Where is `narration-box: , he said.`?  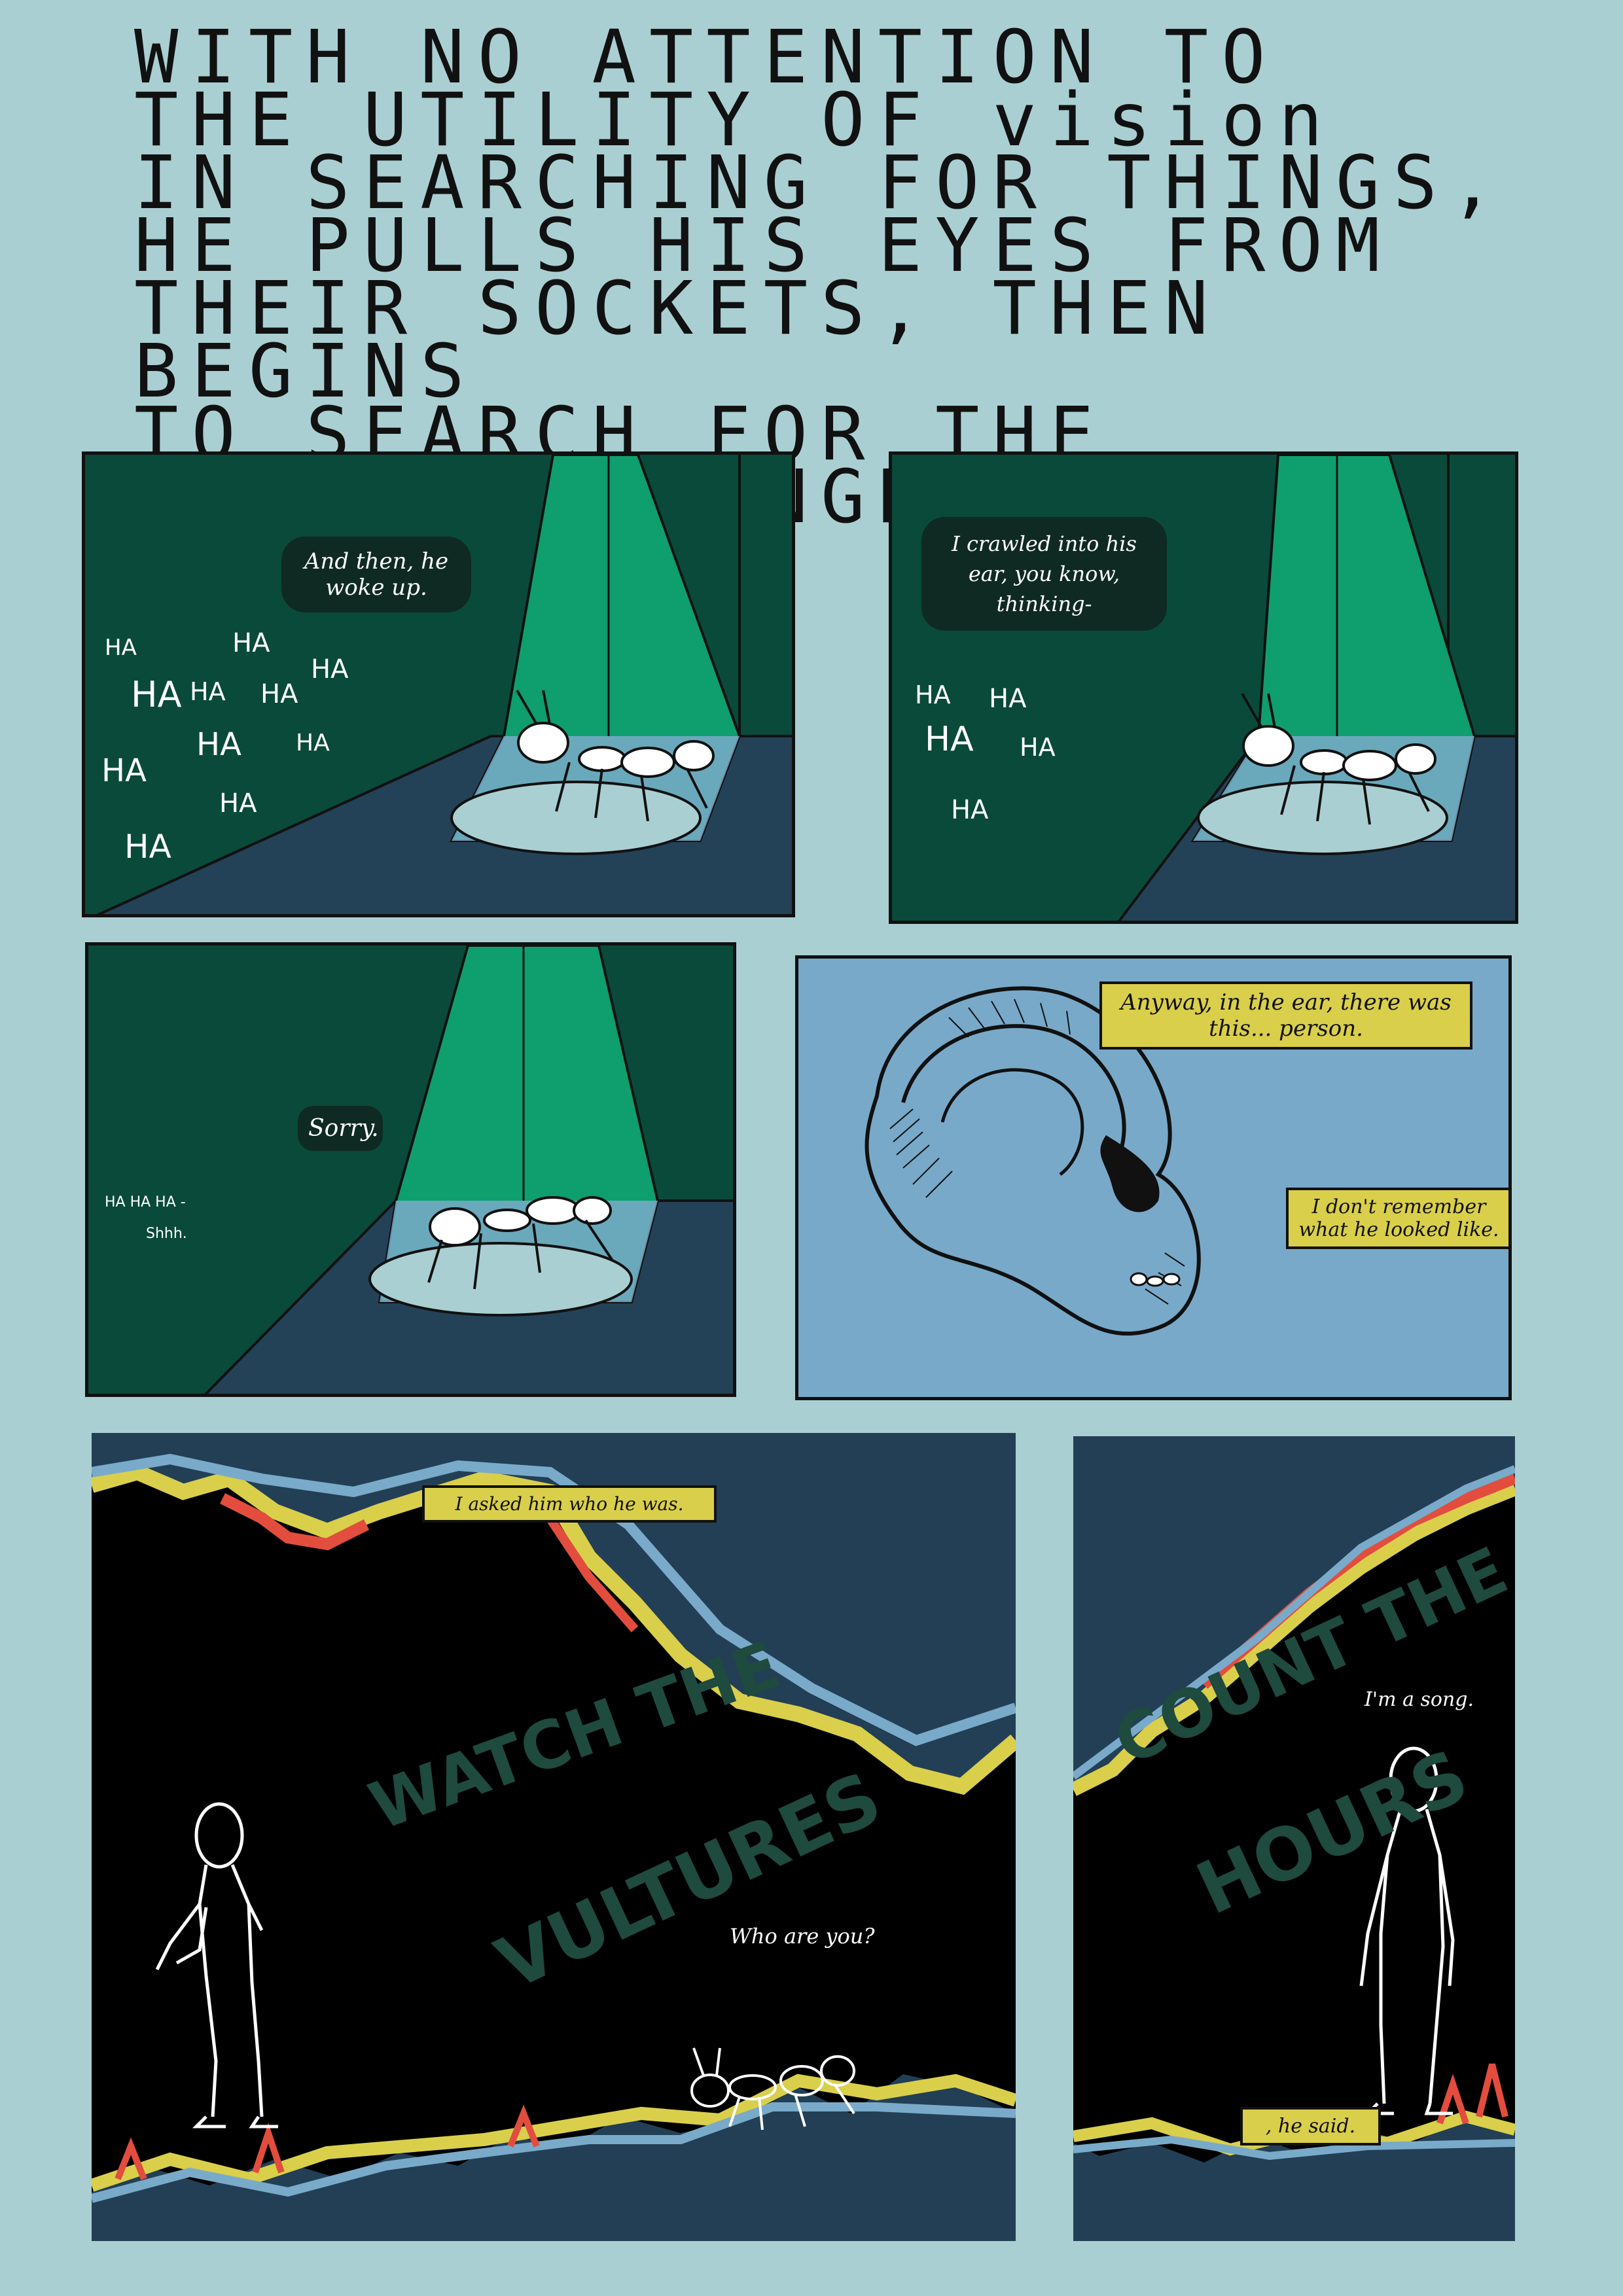
narration-box: , he said. is located at coordinates (1310, 2126).